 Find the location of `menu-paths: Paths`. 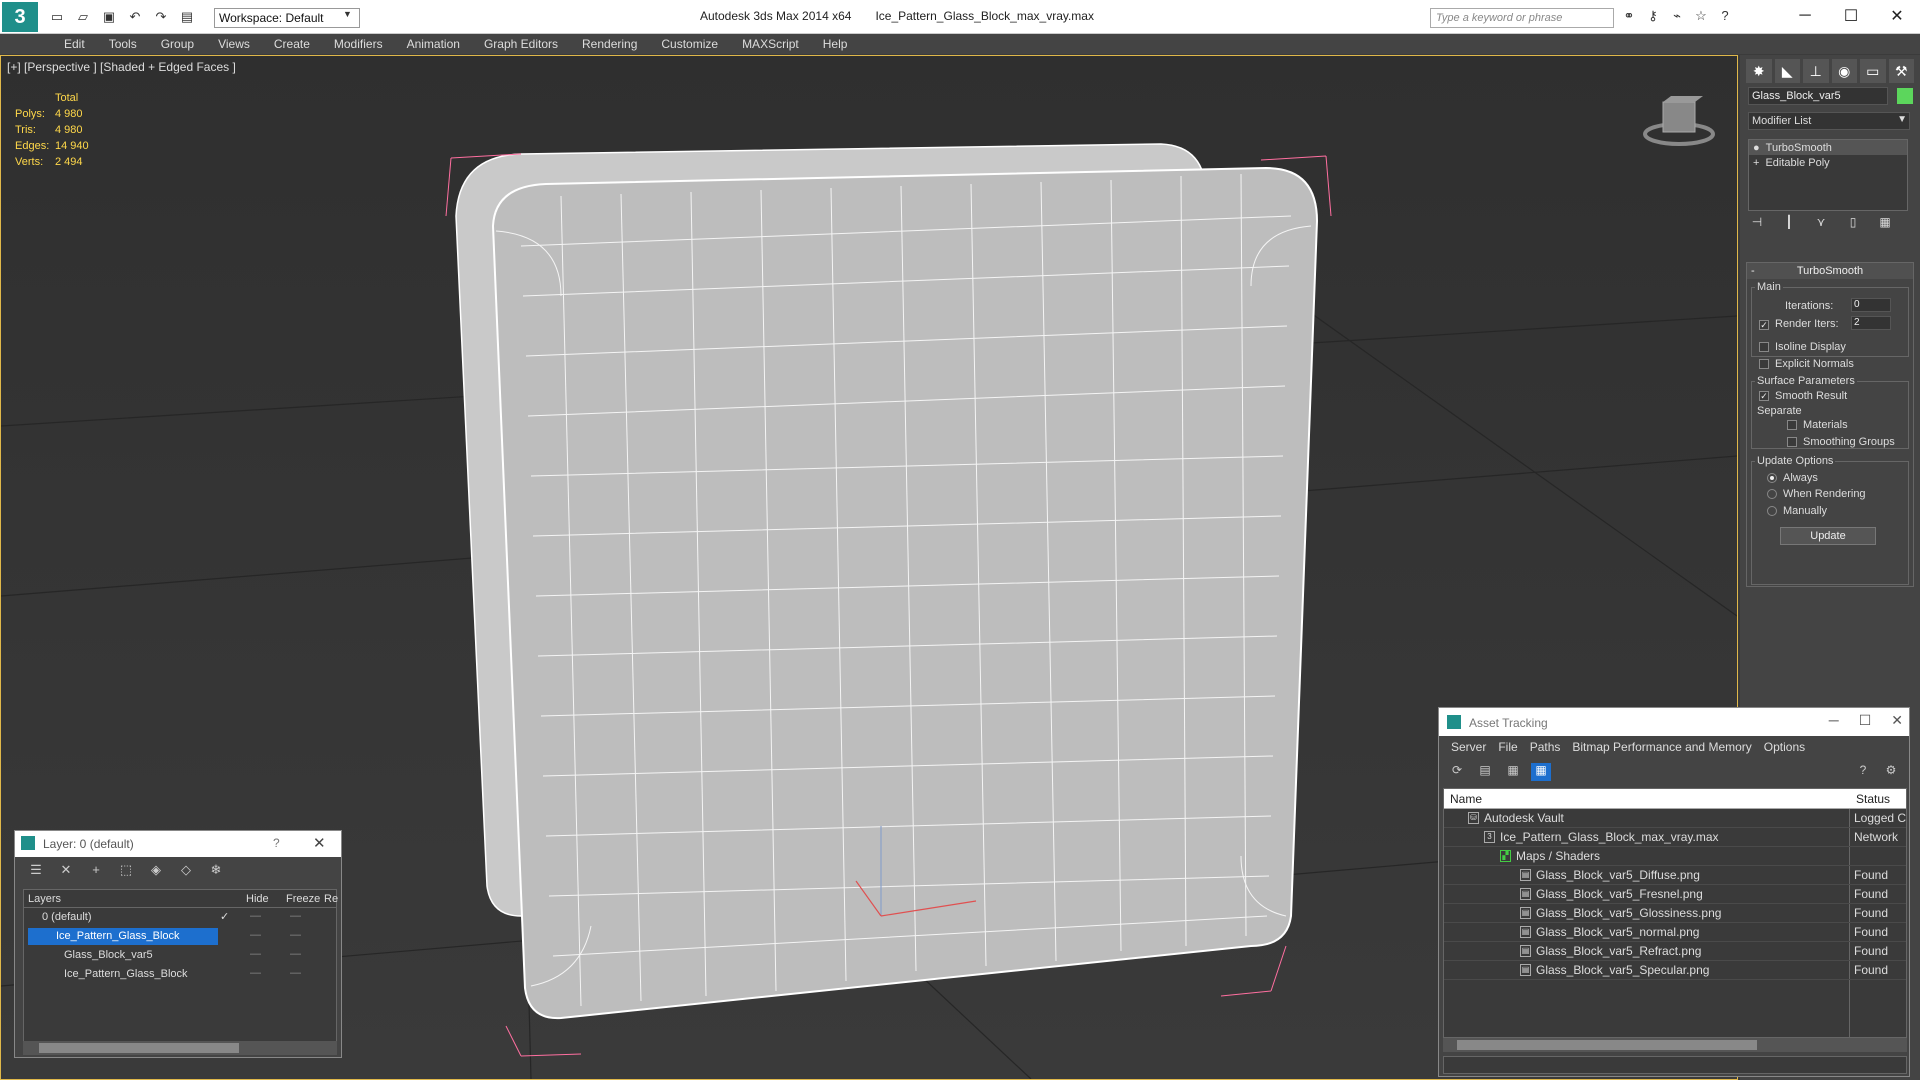

menu-paths: Paths is located at coordinates (1545, 747).